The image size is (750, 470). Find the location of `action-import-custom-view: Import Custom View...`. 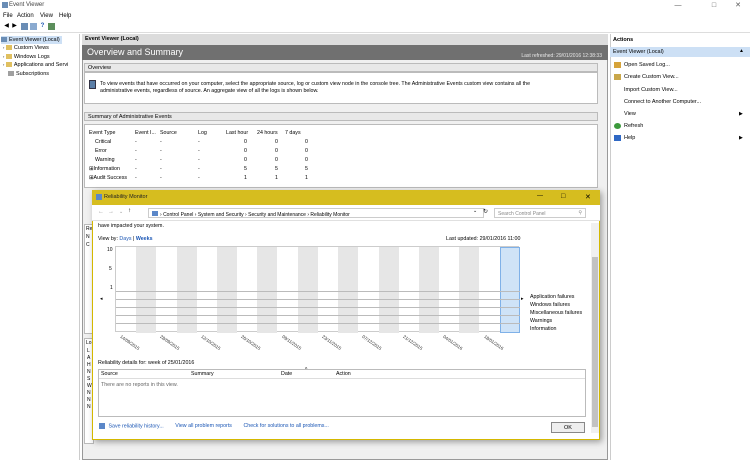

action-import-custom-view: Import Custom View... is located at coordinates (651, 90).